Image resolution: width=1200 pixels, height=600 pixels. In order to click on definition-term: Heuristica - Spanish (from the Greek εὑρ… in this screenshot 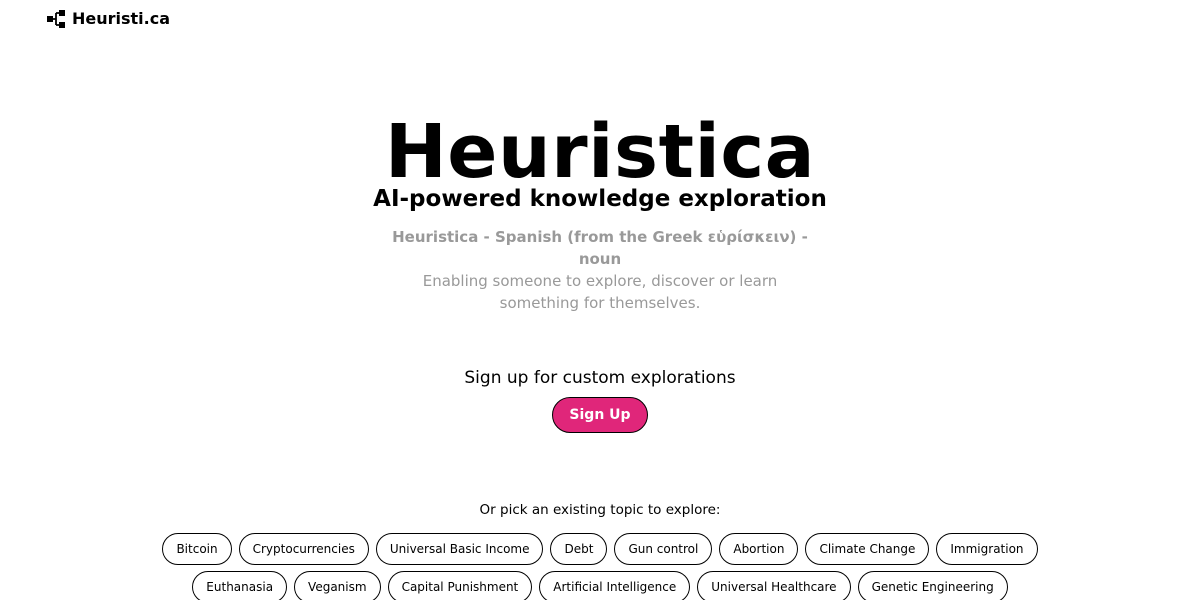, I will do `click(600, 248)`.